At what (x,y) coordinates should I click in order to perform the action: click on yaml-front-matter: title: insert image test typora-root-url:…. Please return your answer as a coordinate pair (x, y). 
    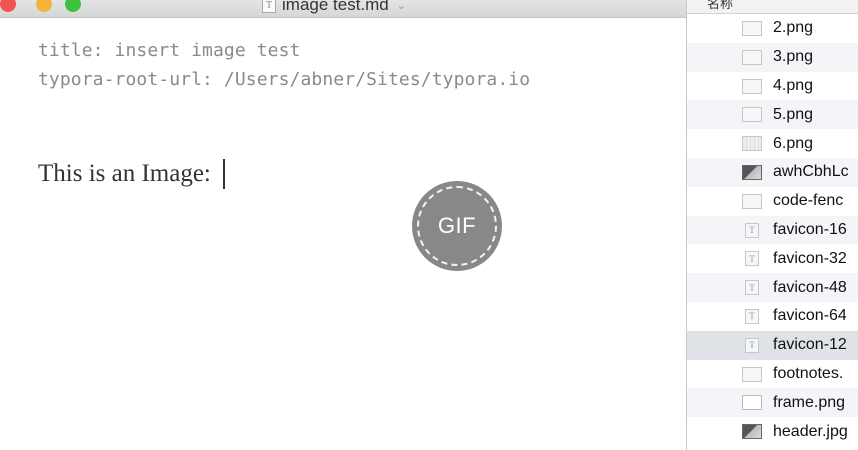
    Looking at the image, I should click on (284, 65).